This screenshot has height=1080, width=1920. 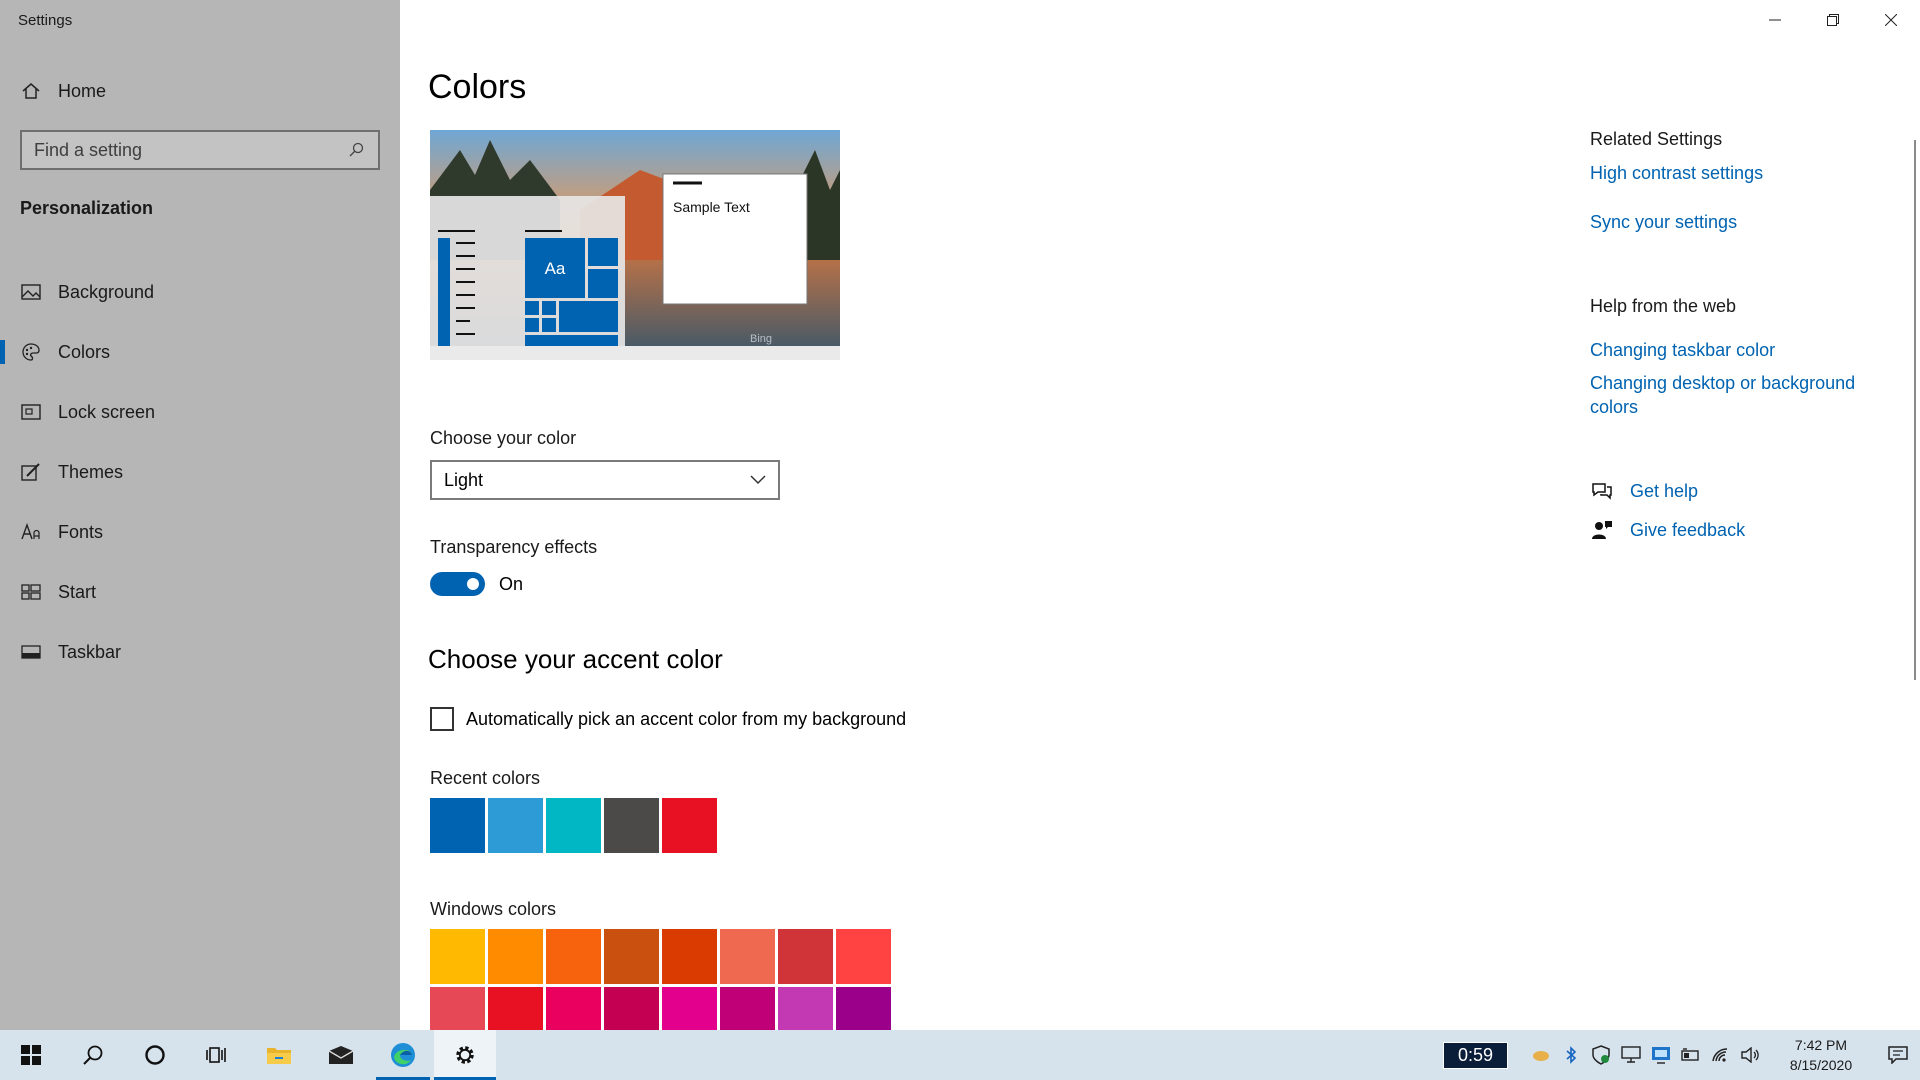 What do you see at coordinates (200, 292) in the screenshot?
I see `sidebar-item-background: Background` at bounding box center [200, 292].